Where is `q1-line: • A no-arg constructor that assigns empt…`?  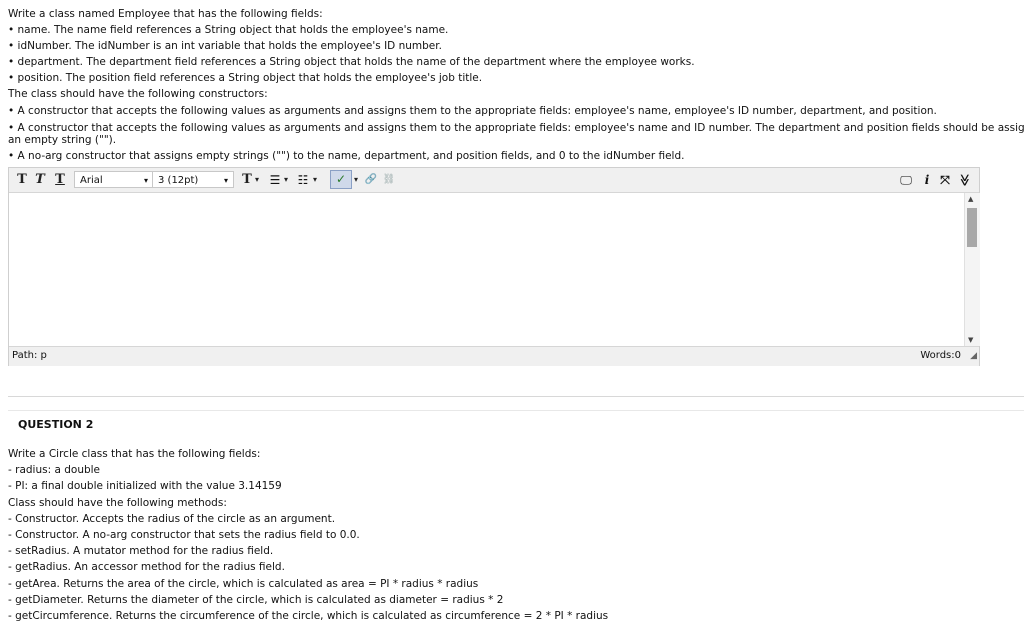
q1-line: • A no-arg constructor that assigns empt… is located at coordinates (346, 156).